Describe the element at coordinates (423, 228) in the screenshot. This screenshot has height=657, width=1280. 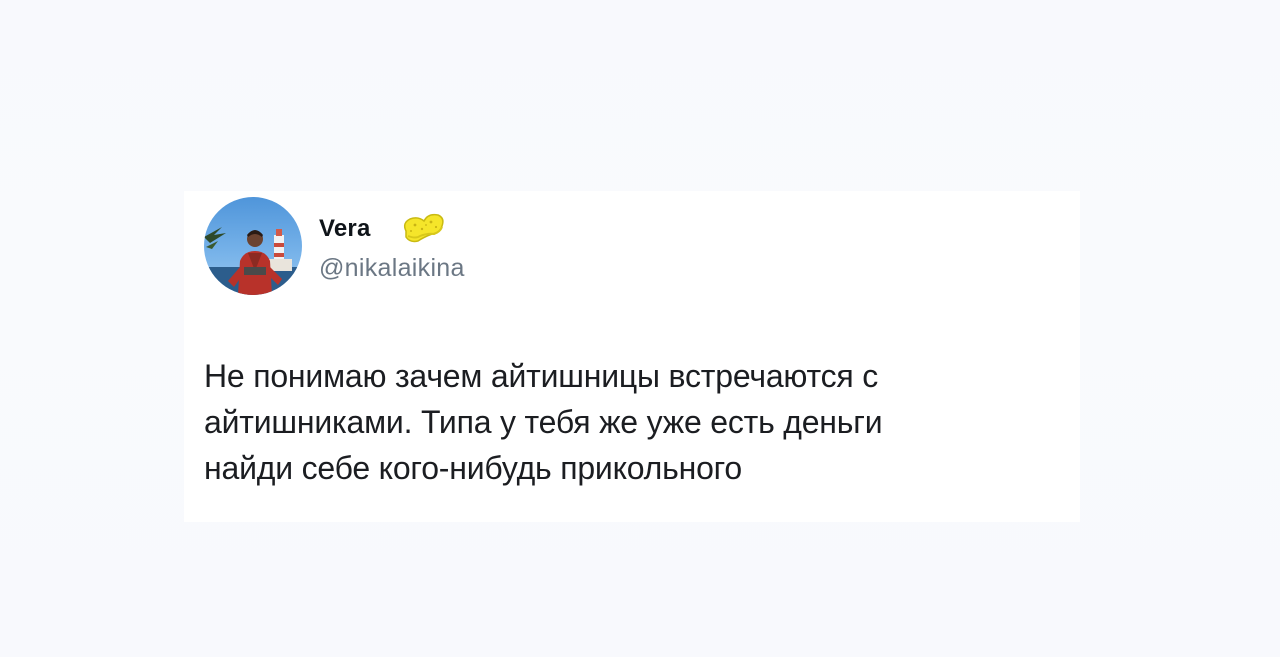
I see `sponge-icon` at that location.